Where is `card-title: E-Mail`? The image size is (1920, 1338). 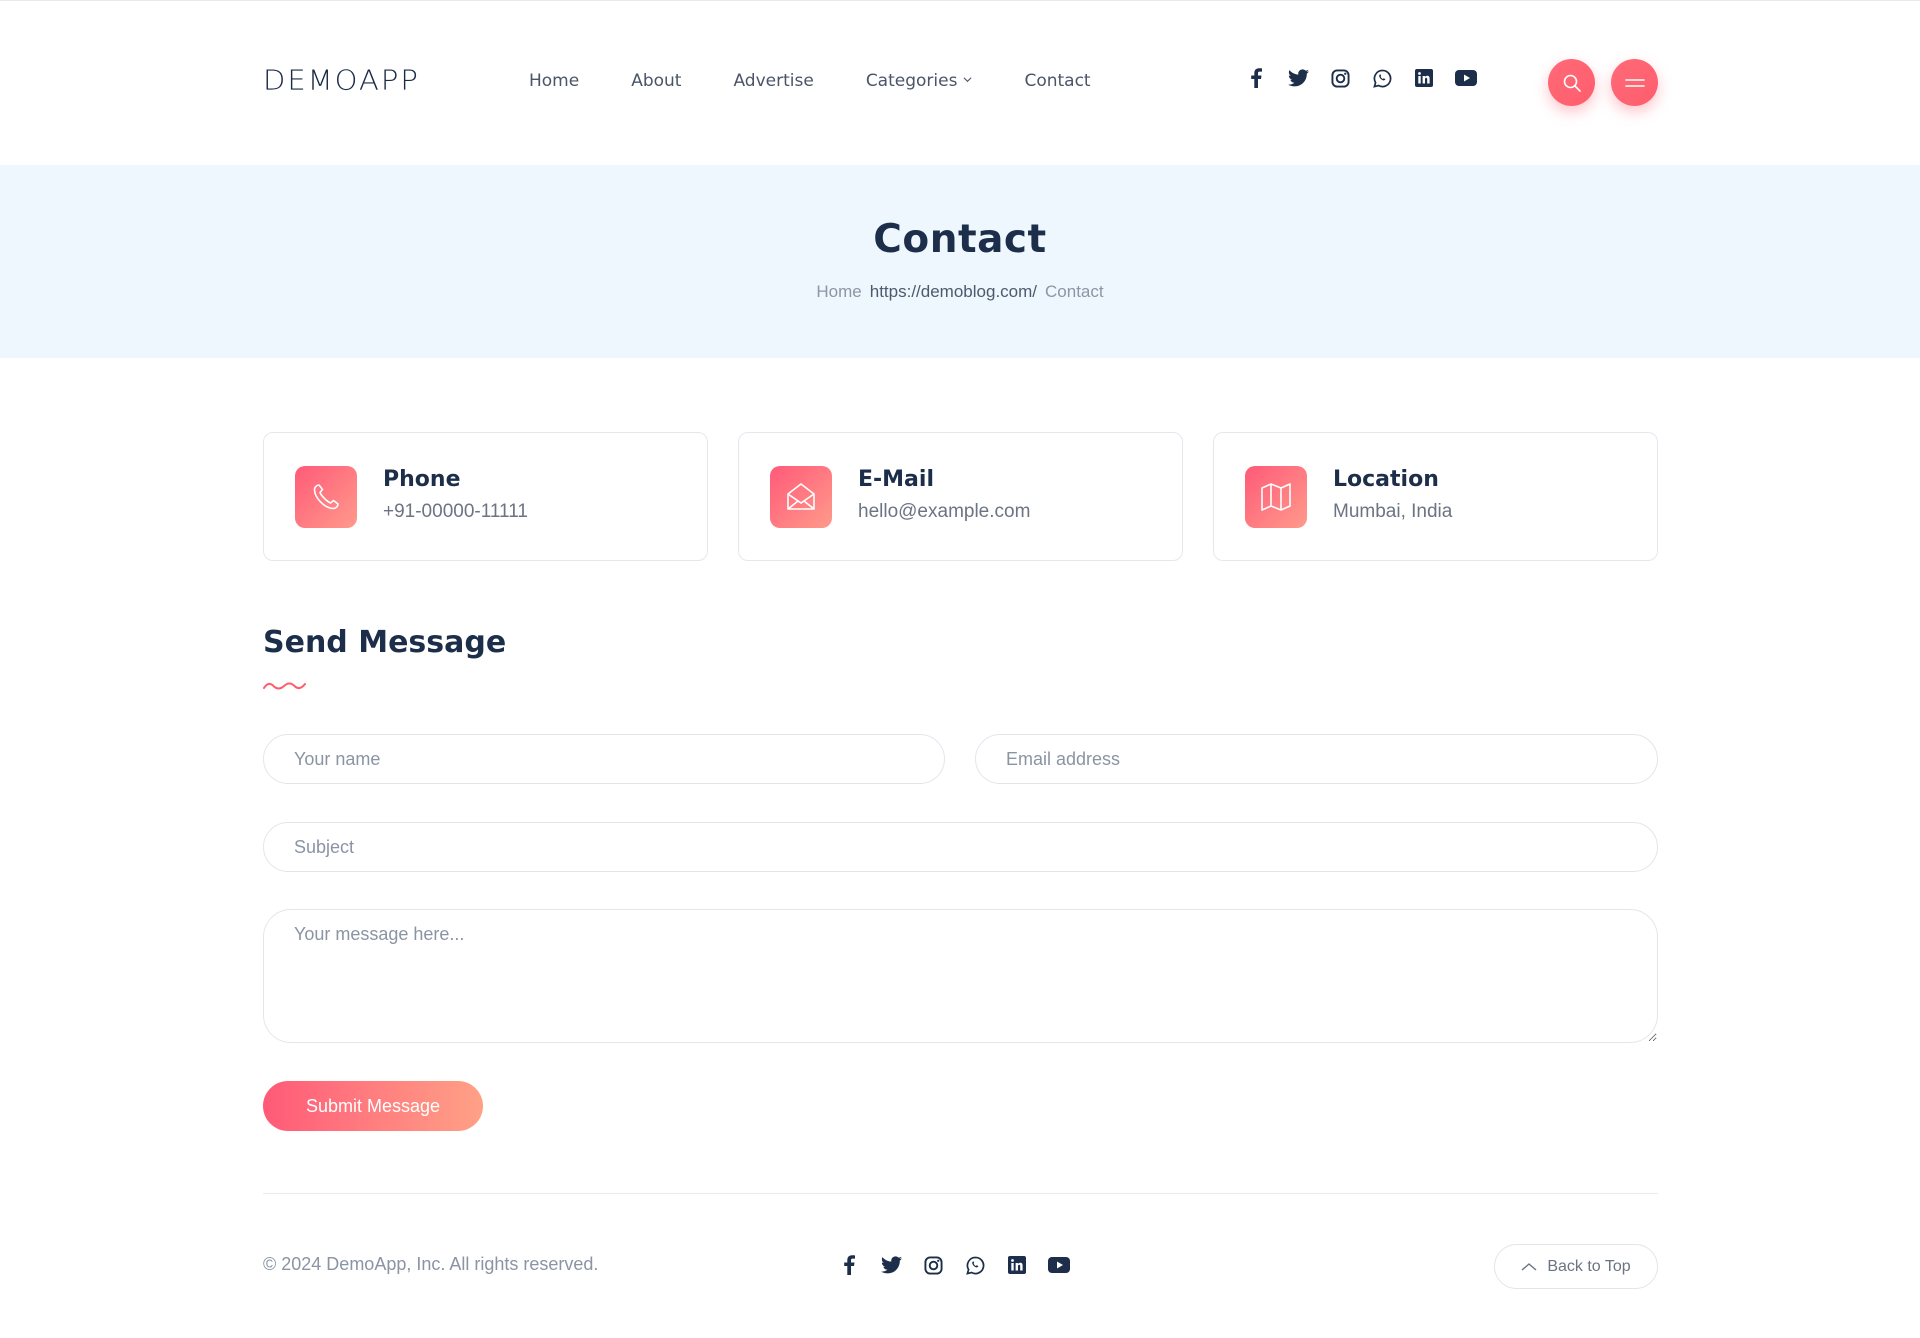
card-title: E-Mail is located at coordinates (896, 479).